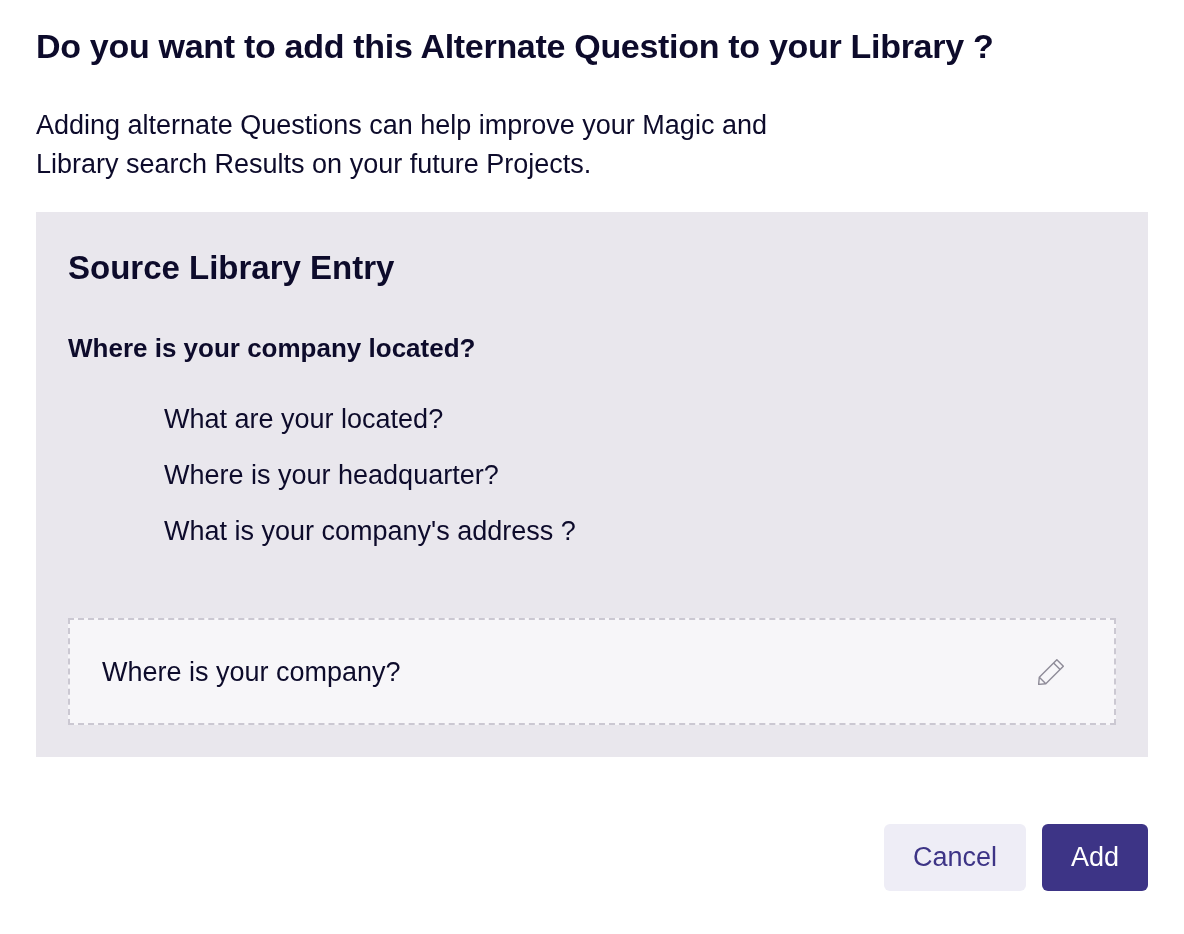 The width and height of the screenshot is (1184, 934). Describe the element at coordinates (515, 46) in the screenshot. I see `dialog-title: Do you want to add this Alternate Question to your Library ?` at that location.